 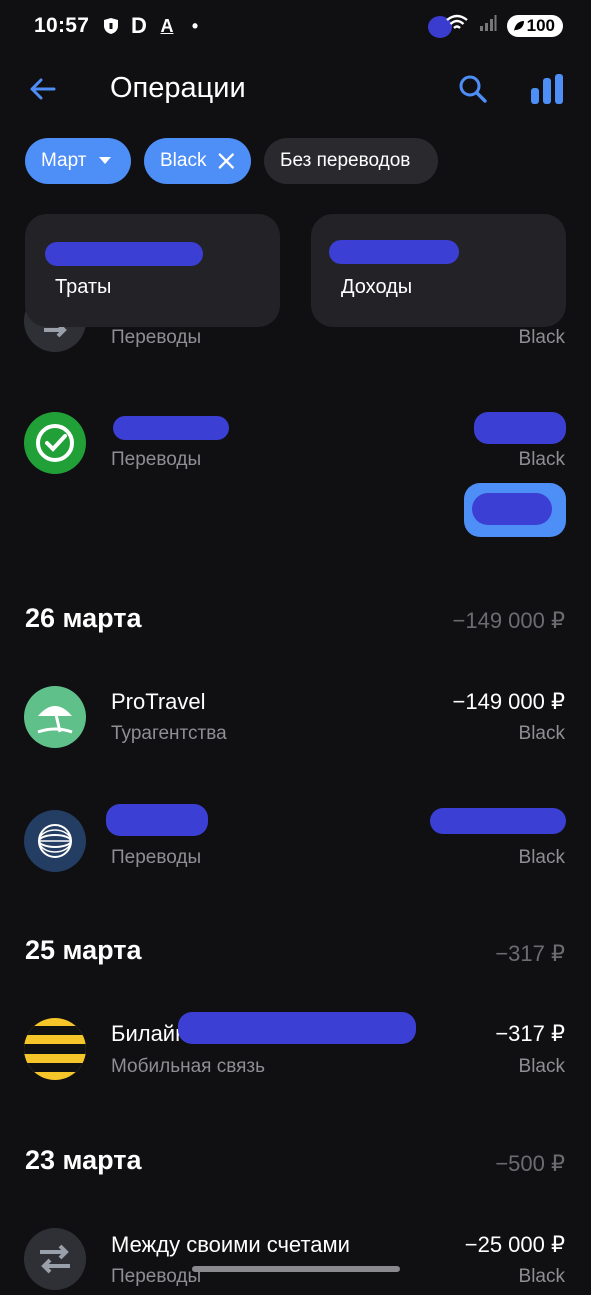 I want to click on income-label: Доходы, so click(x=377, y=287).